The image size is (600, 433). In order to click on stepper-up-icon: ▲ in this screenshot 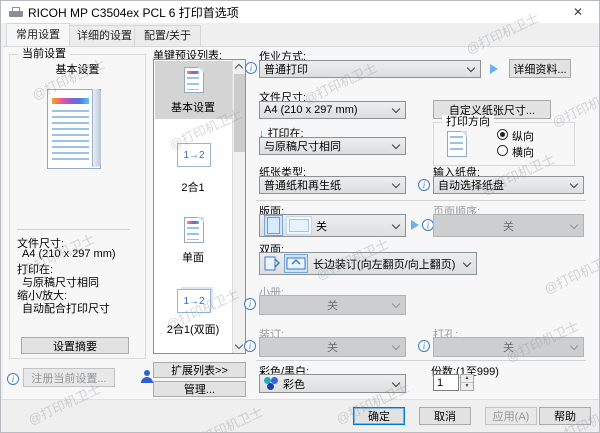, I will do `click(467, 379)`.